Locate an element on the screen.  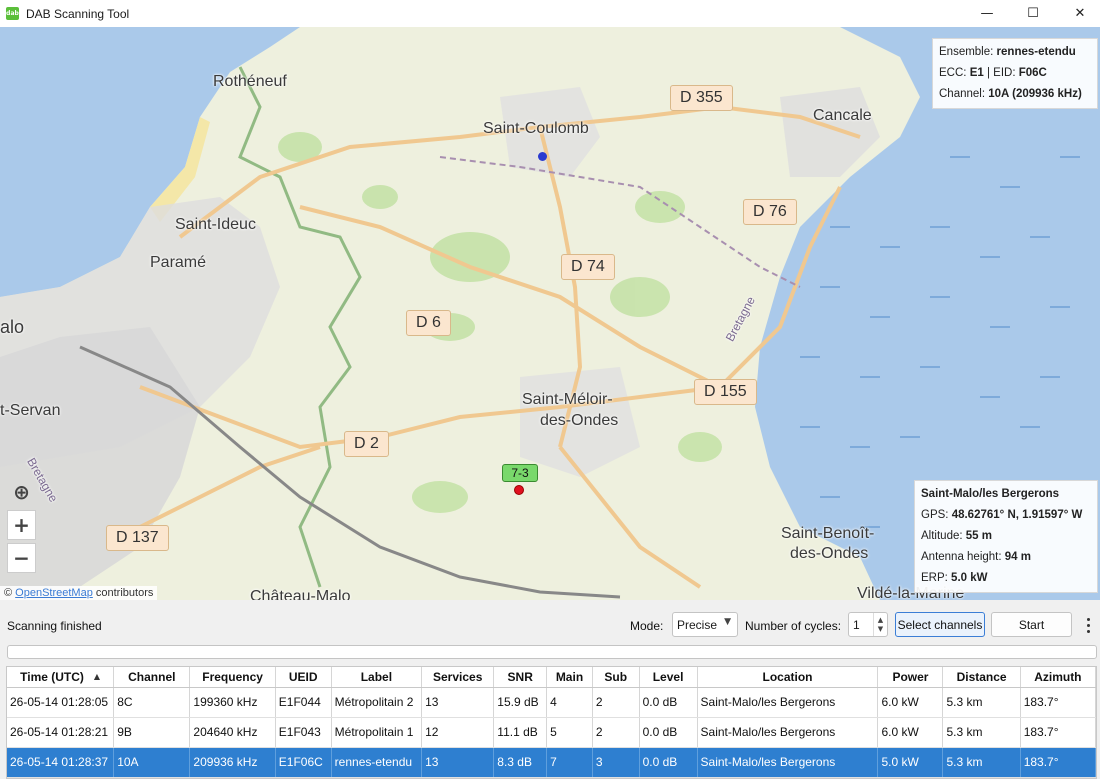
road-label: D 155 is located at coordinates (725, 392).